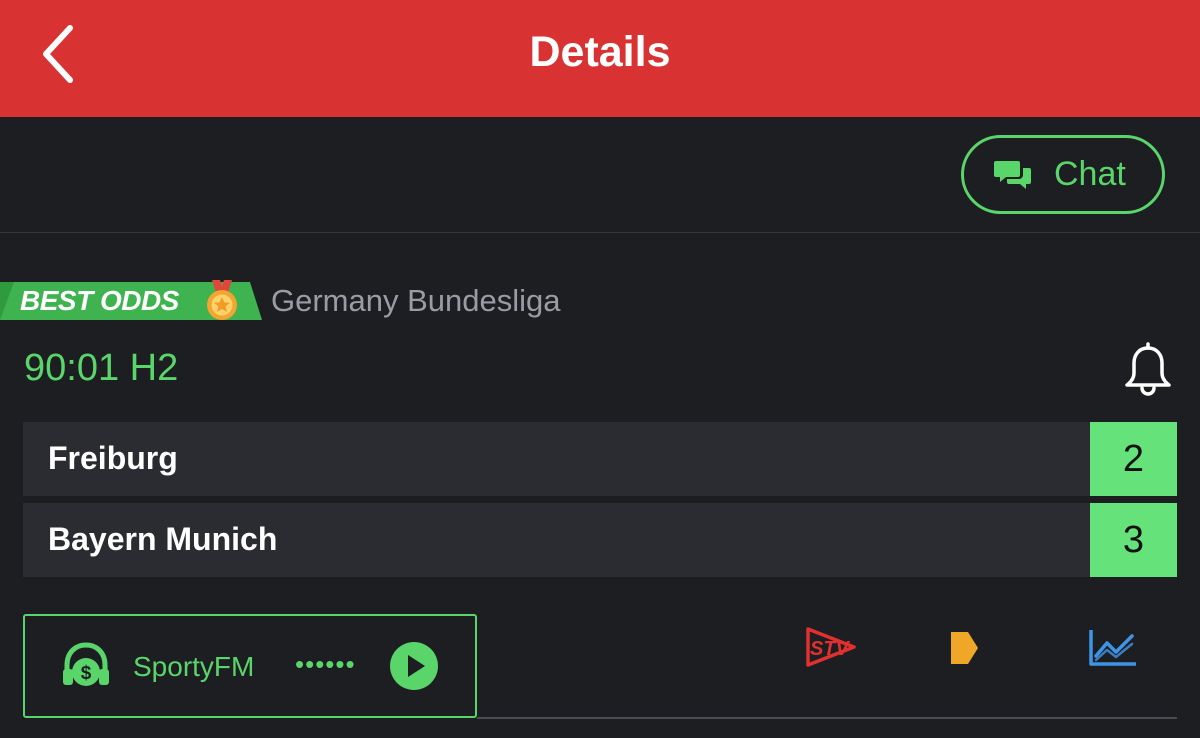  Describe the element at coordinates (974, 648) in the screenshot. I see `live-tracker-icon` at that location.